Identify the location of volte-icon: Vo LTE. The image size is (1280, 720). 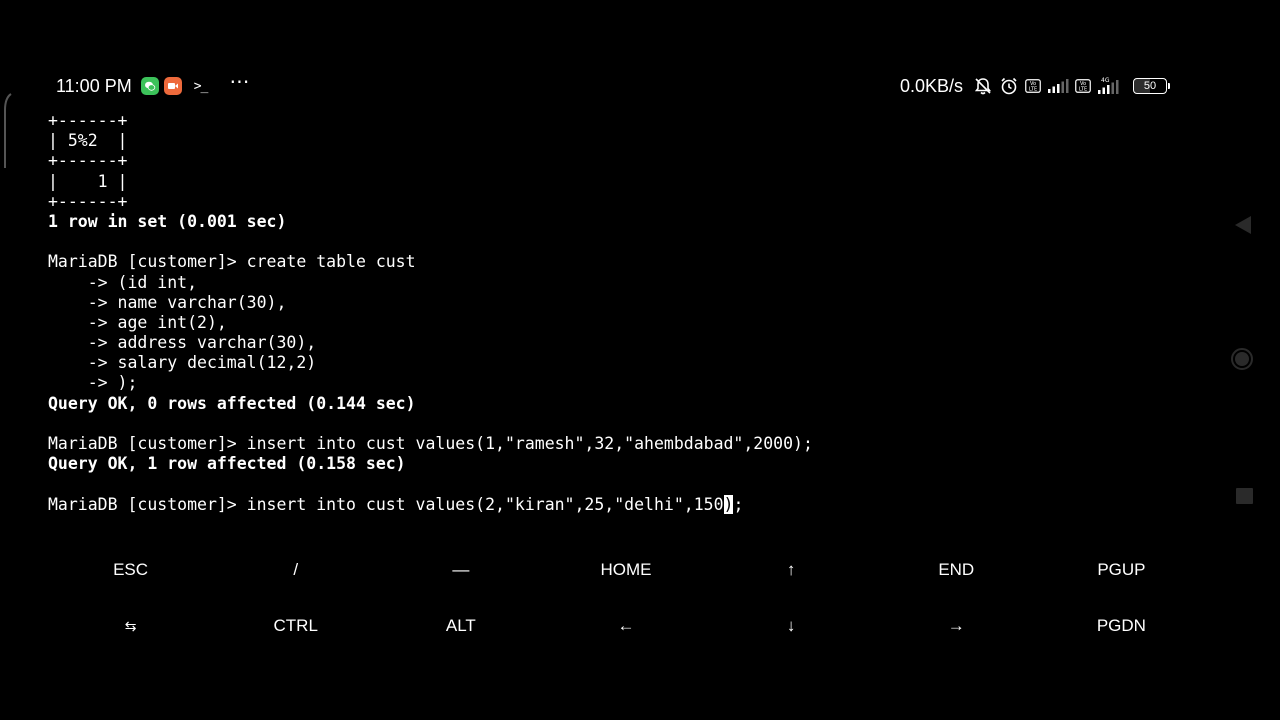
(1033, 86).